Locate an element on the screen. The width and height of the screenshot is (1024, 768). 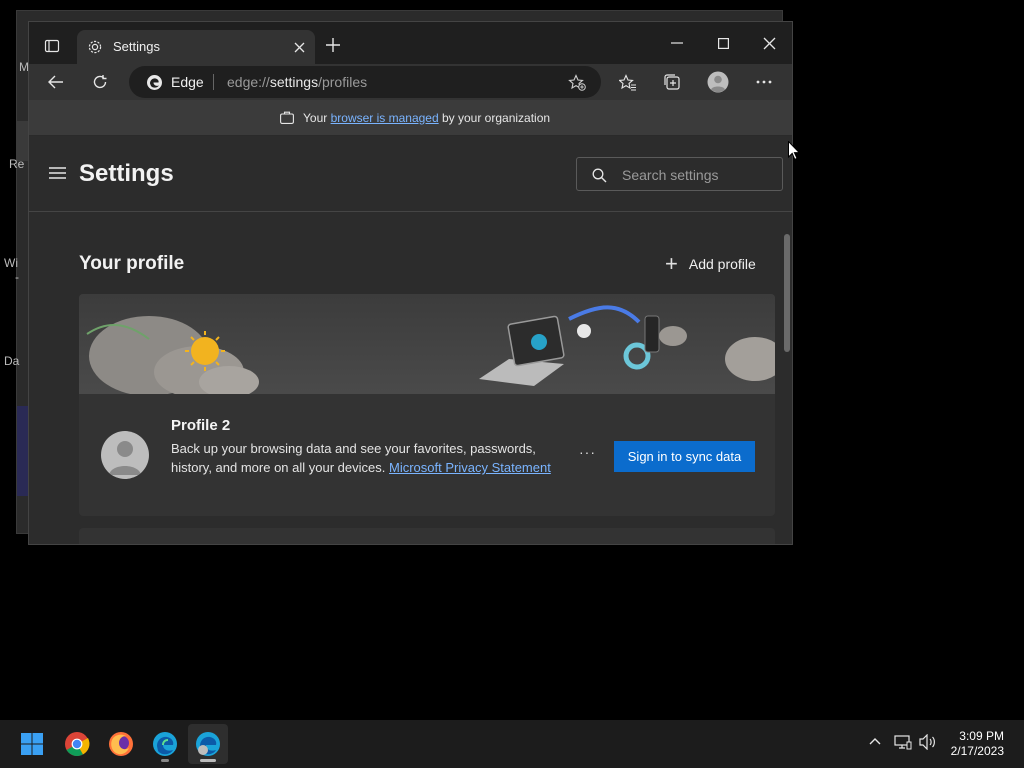
profile-avatar-icon is located at coordinates (718, 82).